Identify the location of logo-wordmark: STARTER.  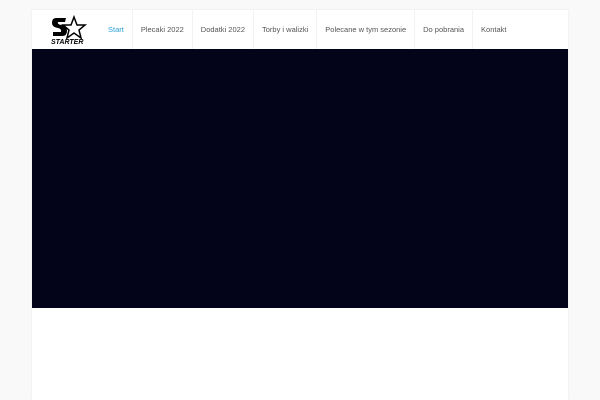
(67, 42).